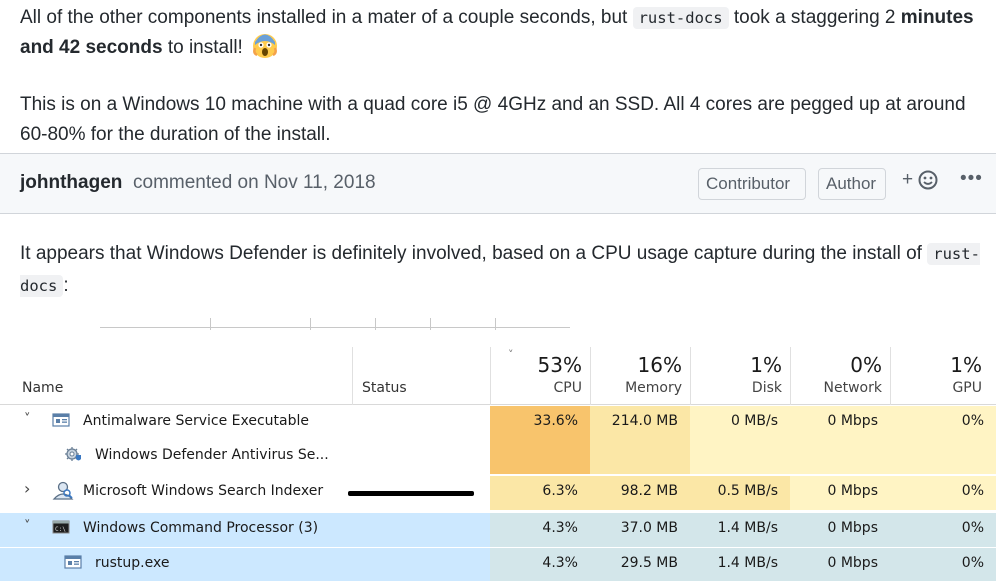 The height and width of the screenshot is (581, 996). I want to click on memory-cell: 37.0 MB, so click(640, 530).